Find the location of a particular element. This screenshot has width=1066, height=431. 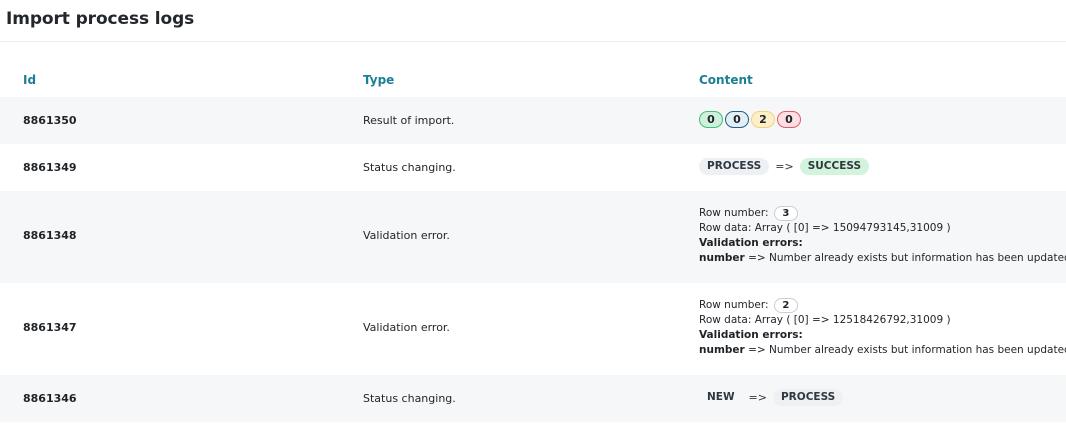

column-header-type: Type is located at coordinates (378, 80).